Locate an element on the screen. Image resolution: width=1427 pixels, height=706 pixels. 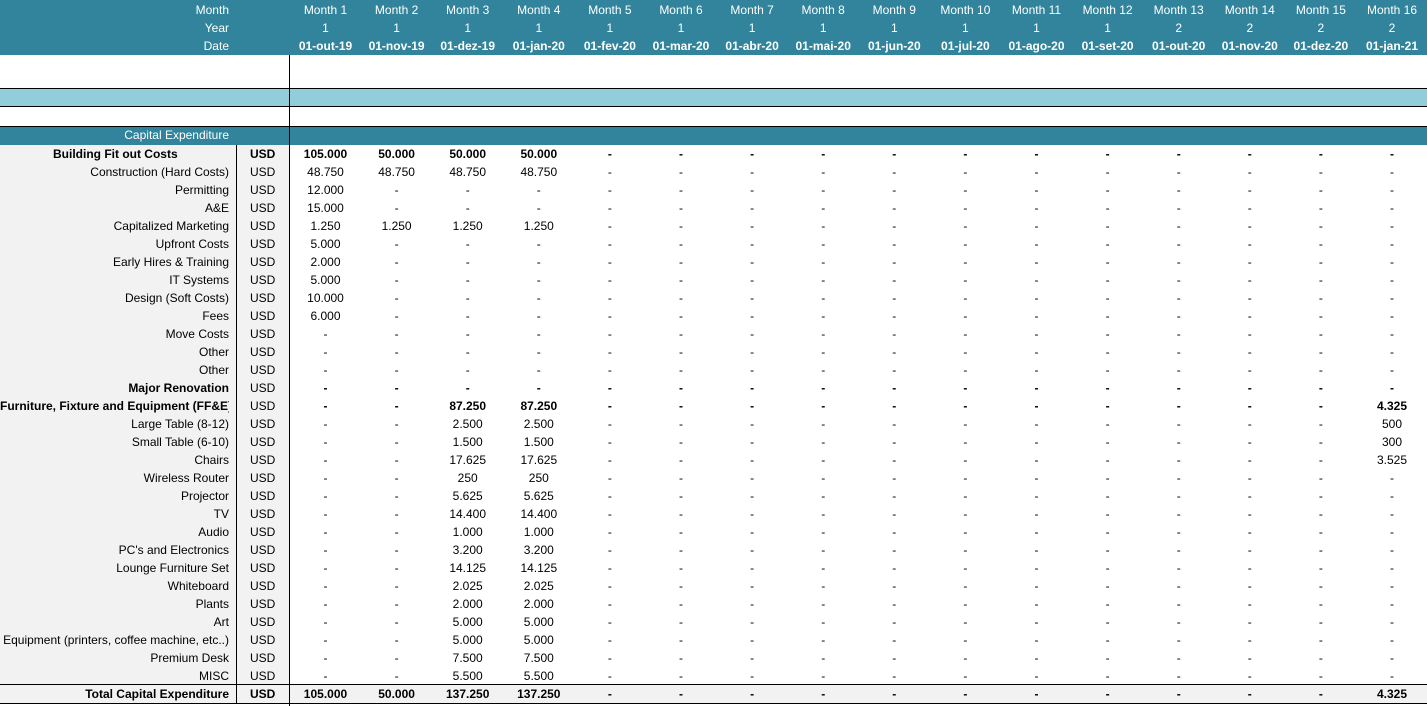
header-cell: Month 1 is located at coordinates (325, 10).